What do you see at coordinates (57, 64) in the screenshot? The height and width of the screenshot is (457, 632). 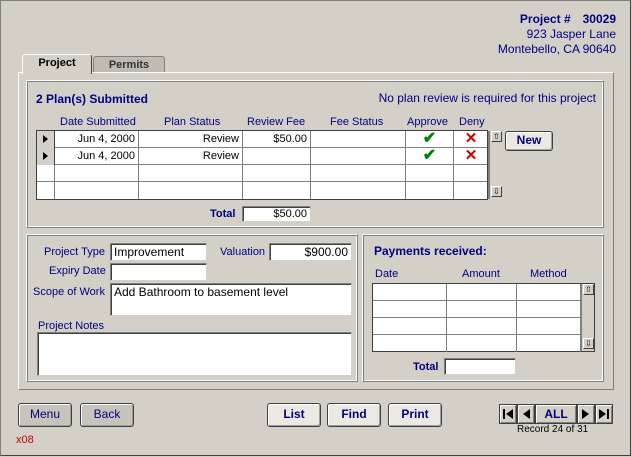 I see `tab-project: Project` at bounding box center [57, 64].